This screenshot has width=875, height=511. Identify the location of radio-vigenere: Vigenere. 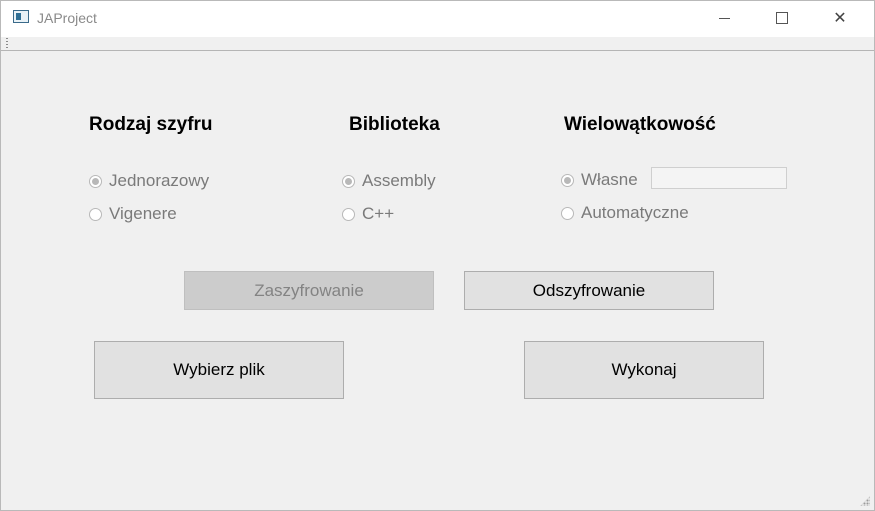
(133, 214).